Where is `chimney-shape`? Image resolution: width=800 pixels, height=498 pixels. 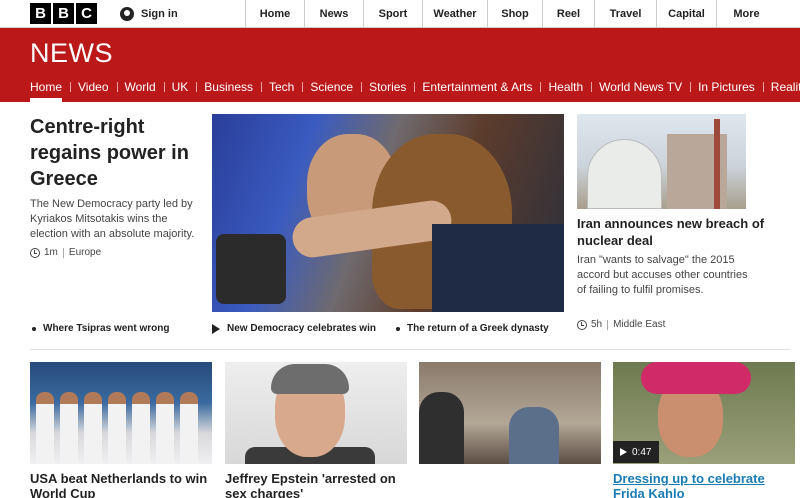
chimney-shape is located at coordinates (717, 164).